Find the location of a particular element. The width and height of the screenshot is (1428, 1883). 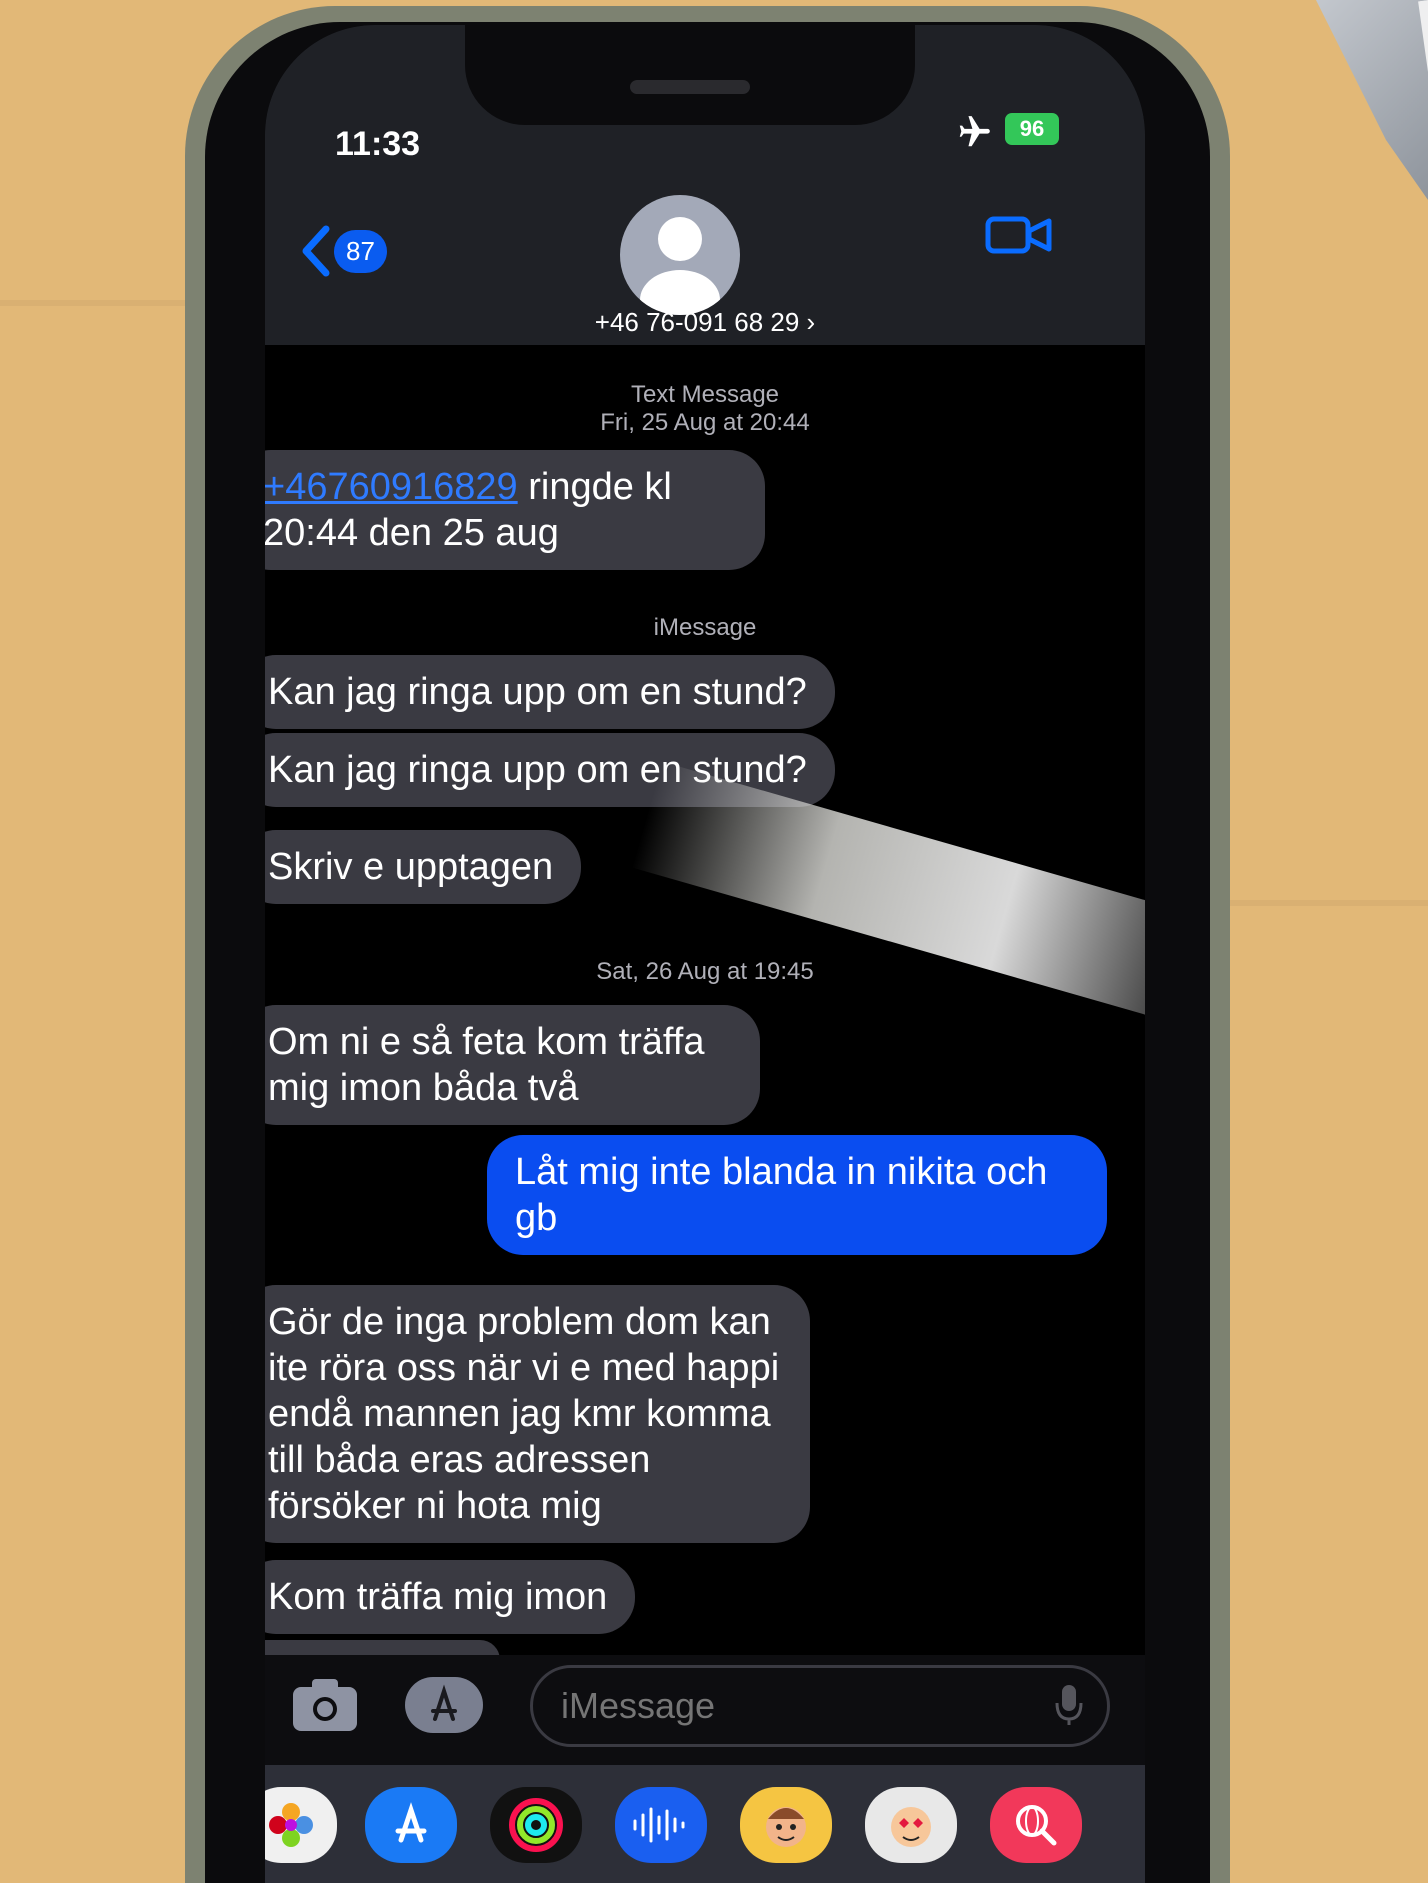

audio-message-app-icon is located at coordinates (661, 1825).